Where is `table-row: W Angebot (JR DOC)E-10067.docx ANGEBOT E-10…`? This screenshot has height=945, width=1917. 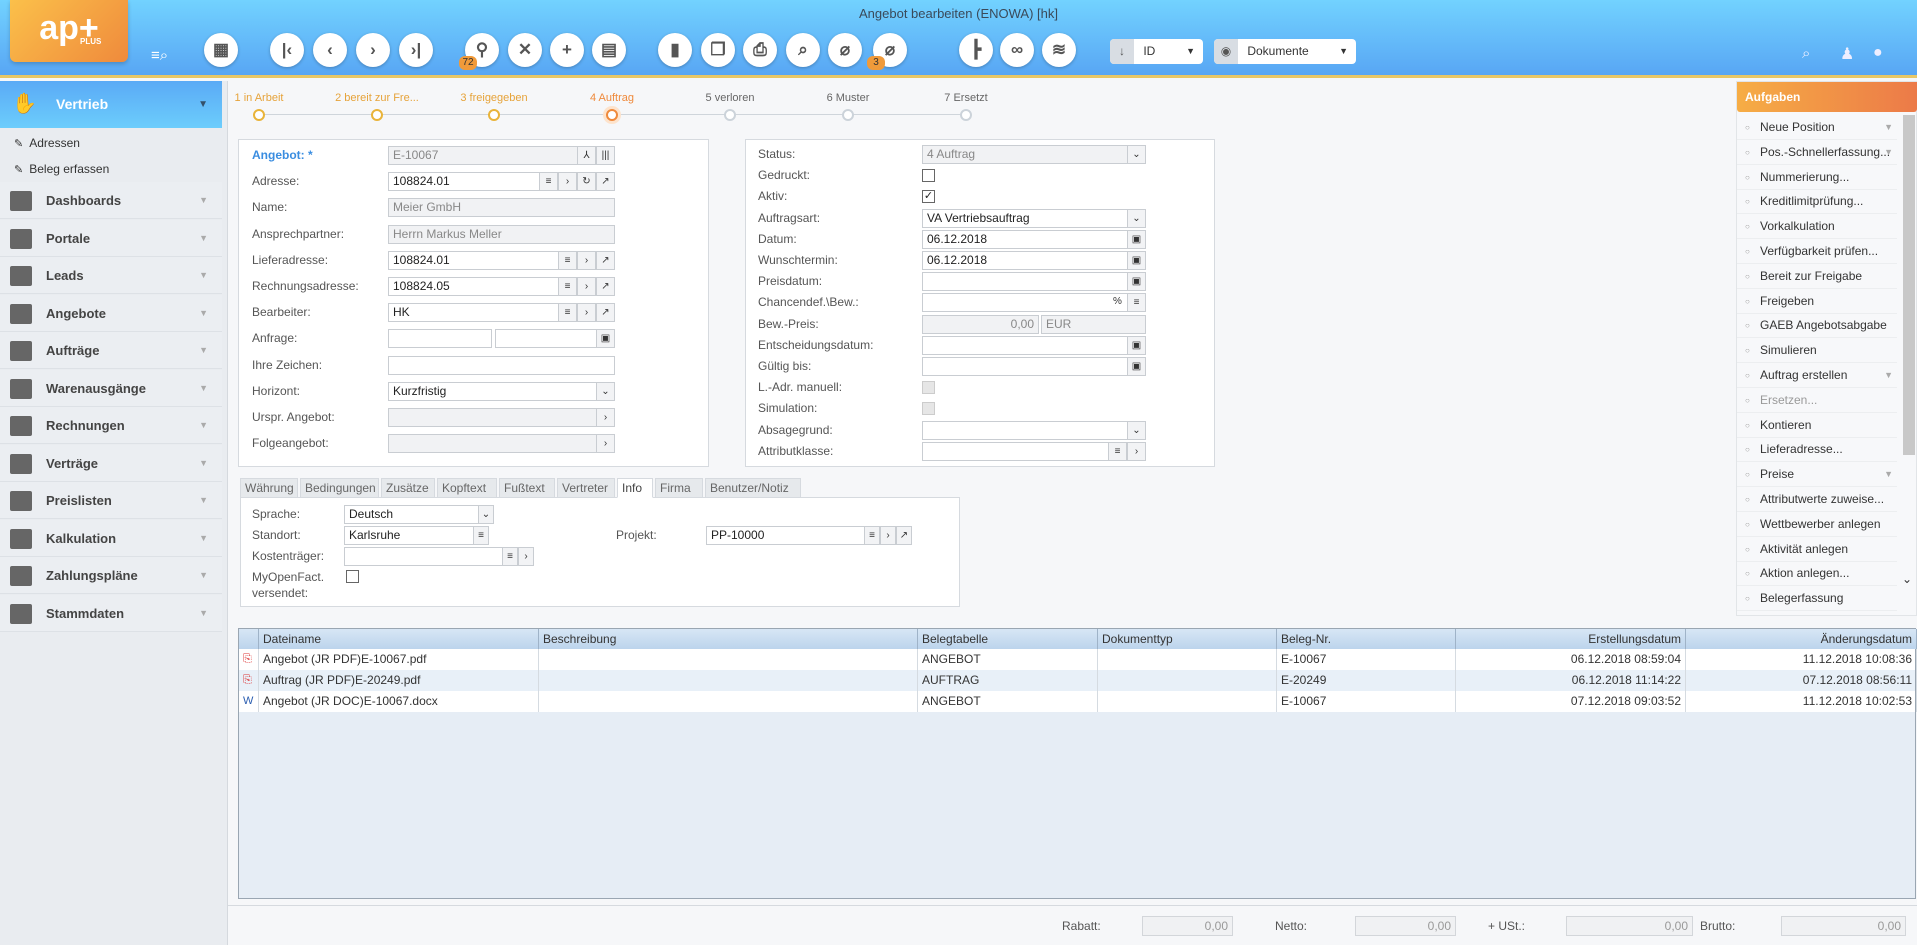
table-row: W Angebot (JR DOC)E-10067.docx ANGEBOT E-10… is located at coordinates (1078, 701).